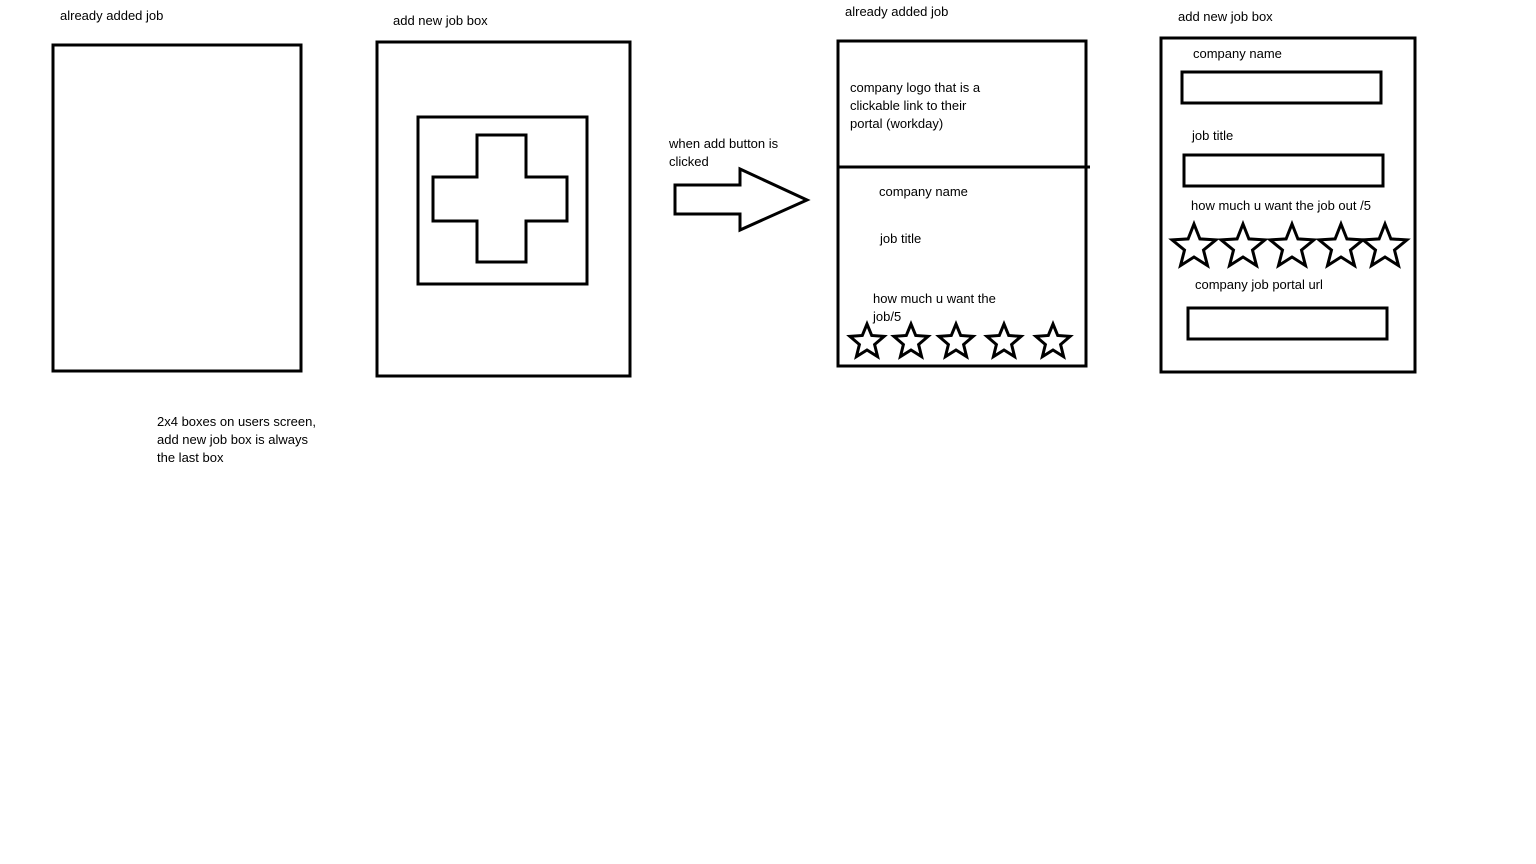 This screenshot has width=1536, height=864. What do you see at coordinates (1283, 170) in the screenshot?
I see `job-title-input` at bounding box center [1283, 170].